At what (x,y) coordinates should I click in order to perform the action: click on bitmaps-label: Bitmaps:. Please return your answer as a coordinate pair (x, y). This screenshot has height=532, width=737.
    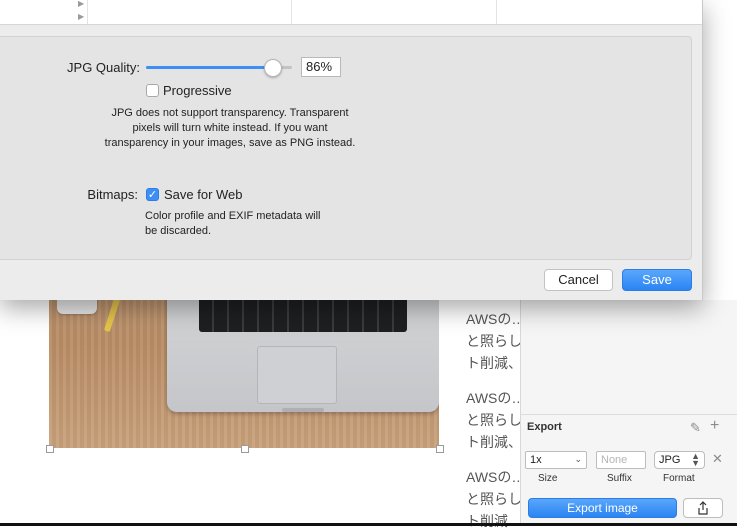
    Looking at the image, I should click on (112, 194).